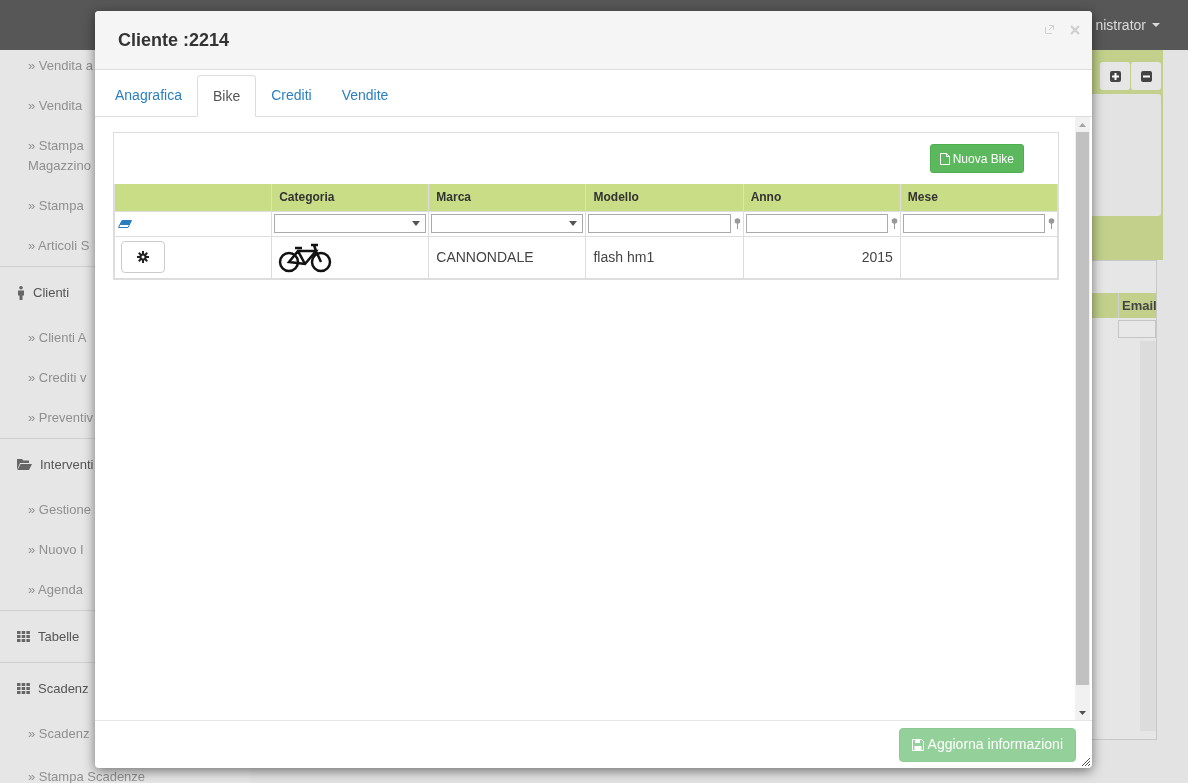  What do you see at coordinates (174, 40) in the screenshot?
I see `dialog-title: Cliente :2214` at bounding box center [174, 40].